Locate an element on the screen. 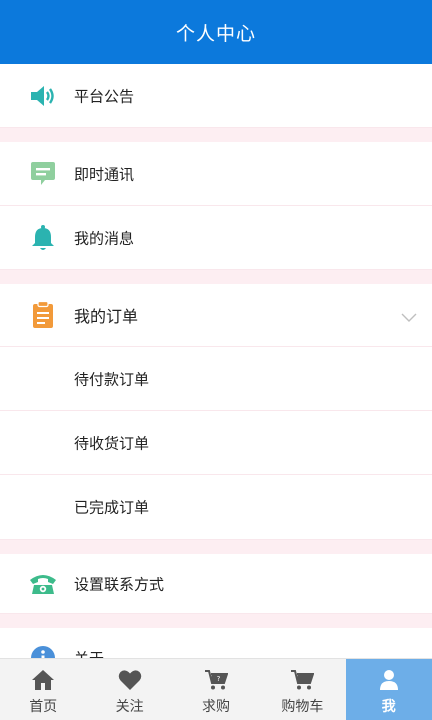  tab-follow: 关注 is located at coordinates (129, 689).